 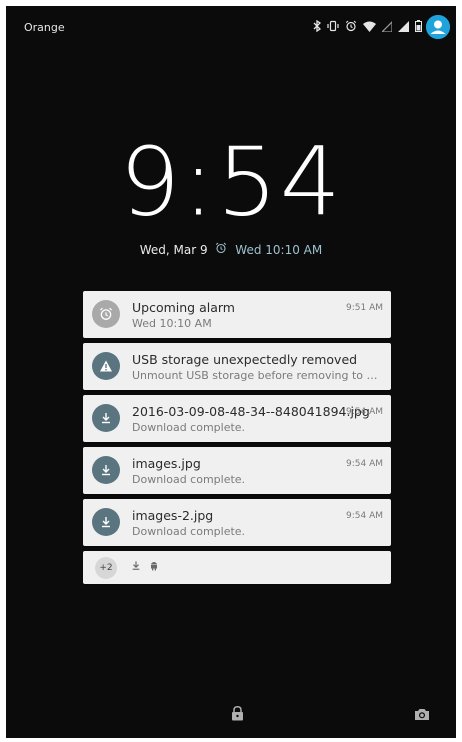 I want to click on notification-download-2: images.jpg Download complete. 9:54 AM, so click(x=237, y=470).